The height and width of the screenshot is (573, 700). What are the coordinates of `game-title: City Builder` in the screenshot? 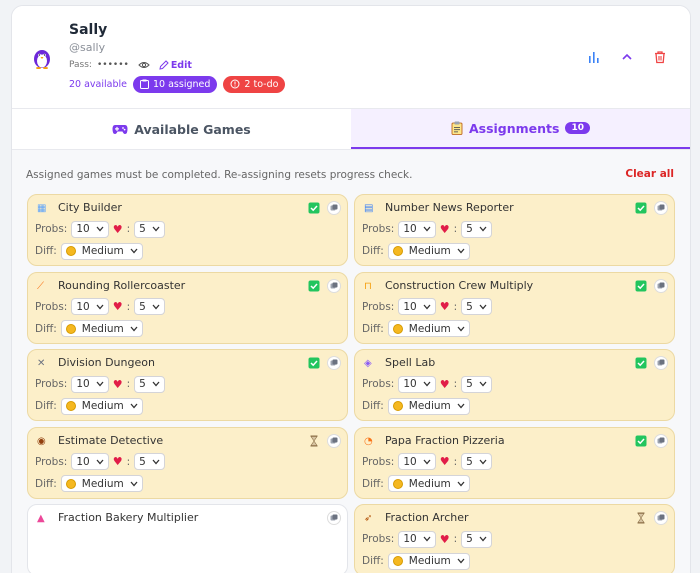 It's located at (90, 207).